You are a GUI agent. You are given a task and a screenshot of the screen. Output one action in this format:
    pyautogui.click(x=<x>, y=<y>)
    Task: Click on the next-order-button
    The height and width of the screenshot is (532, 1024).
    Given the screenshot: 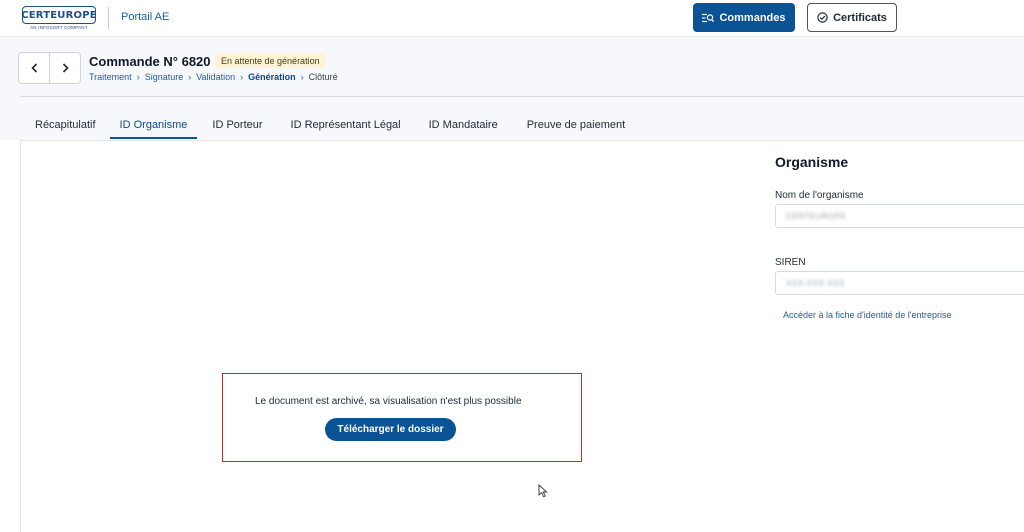 What is the action you would take?
    pyautogui.click(x=64, y=68)
    